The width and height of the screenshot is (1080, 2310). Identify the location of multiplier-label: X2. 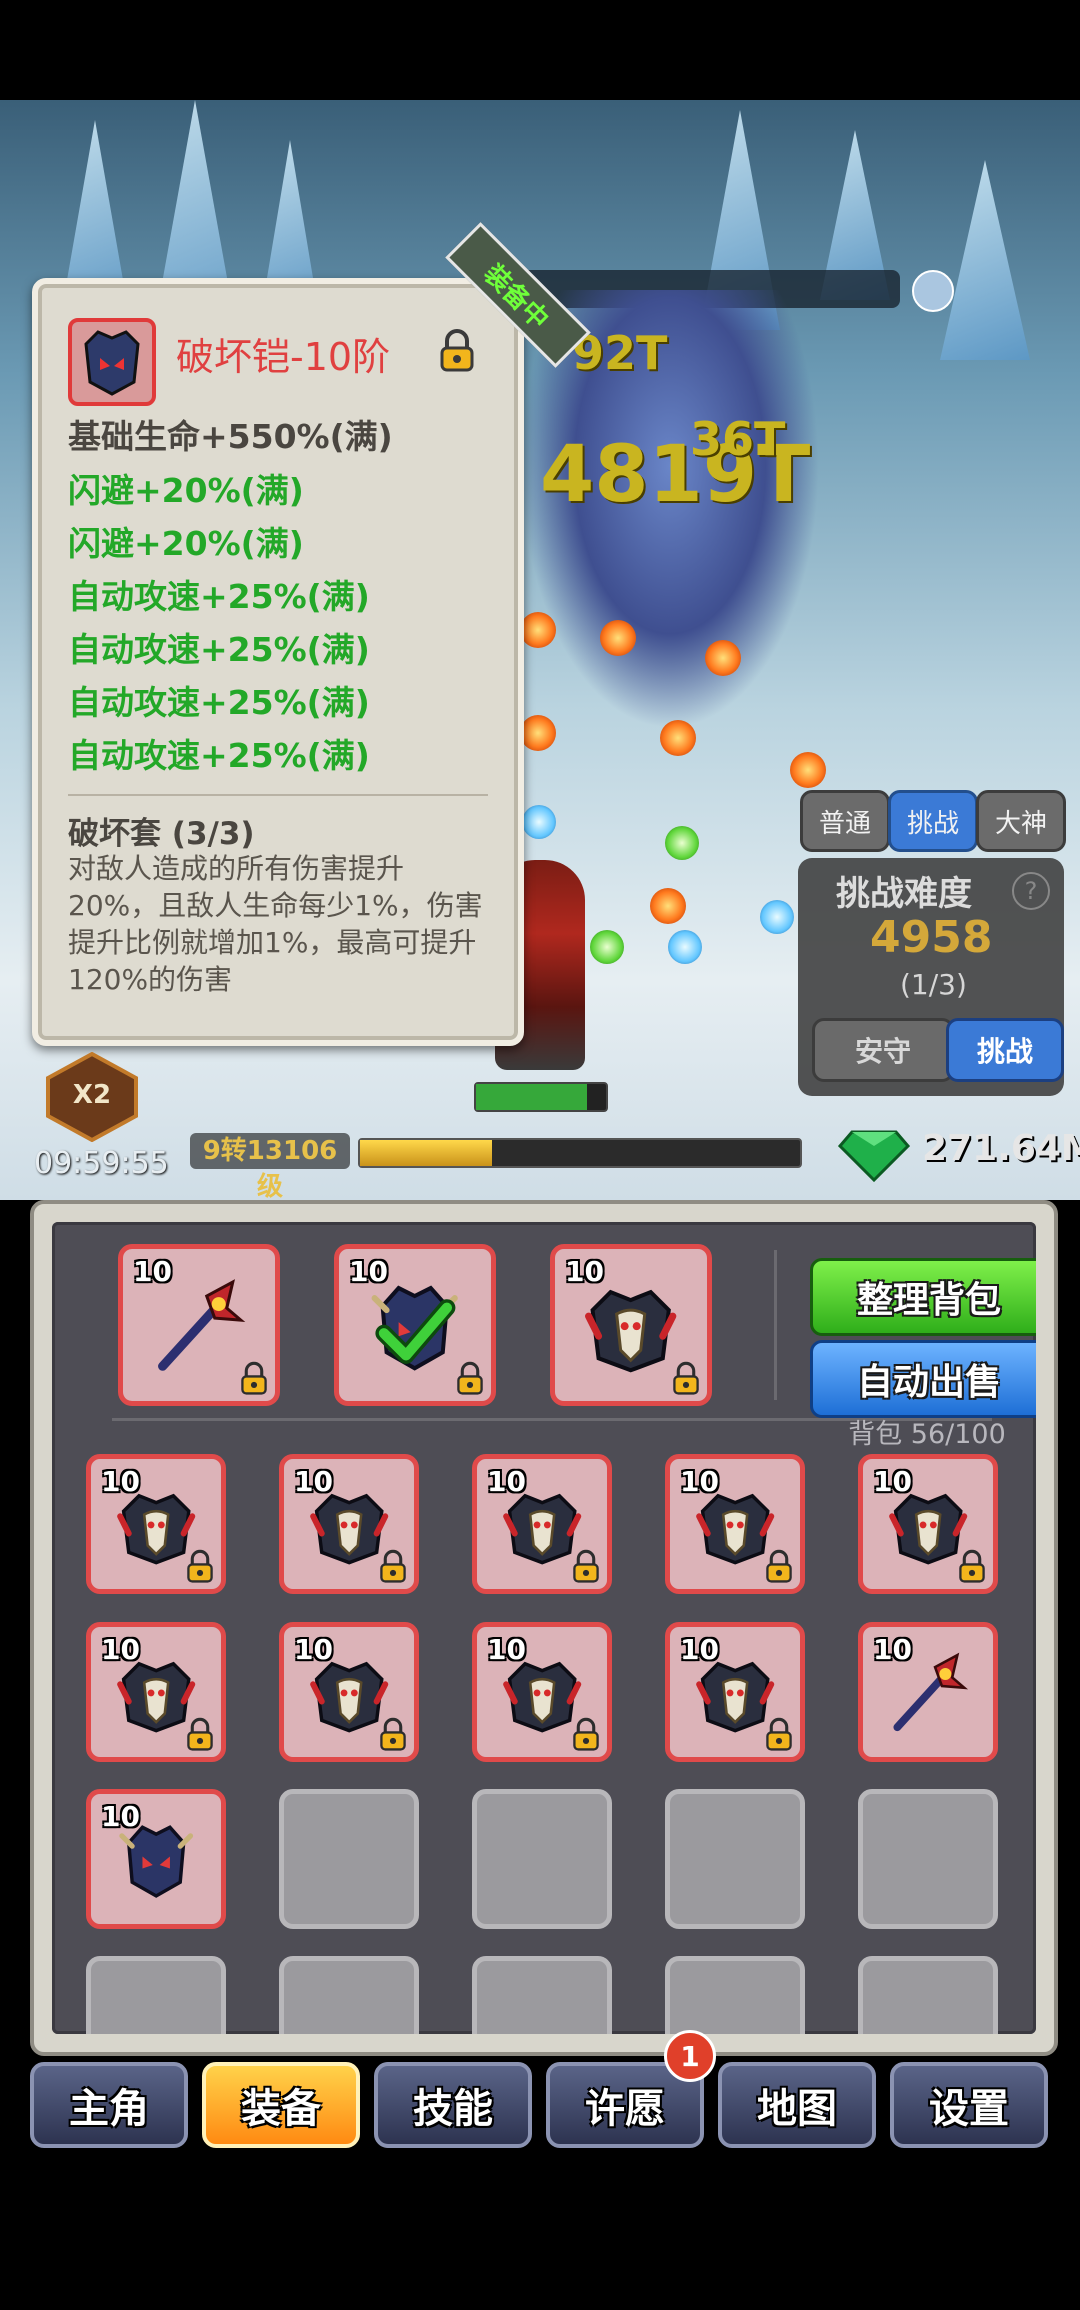
(92, 1095).